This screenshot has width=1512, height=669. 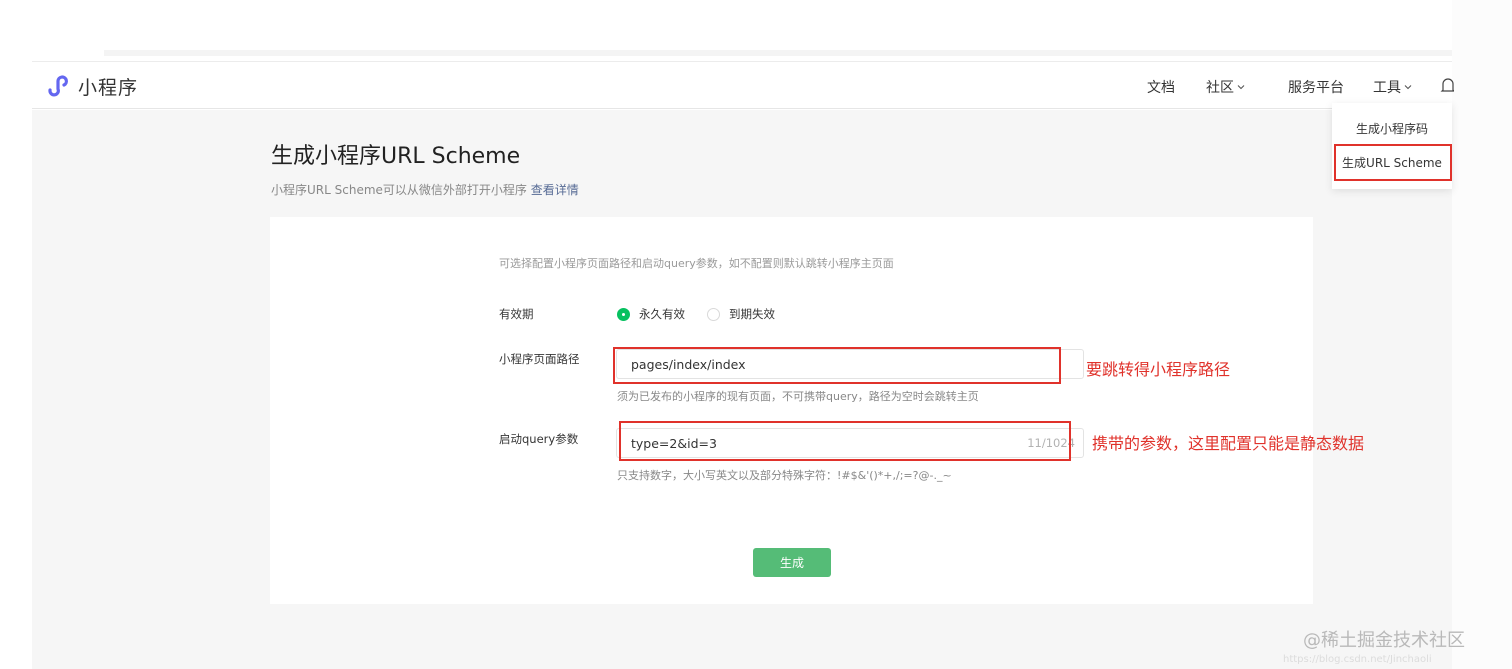 What do you see at coordinates (850, 443) in the screenshot?
I see `query-input: type=2&id=3 11/1024` at bounding box center [850, 443].